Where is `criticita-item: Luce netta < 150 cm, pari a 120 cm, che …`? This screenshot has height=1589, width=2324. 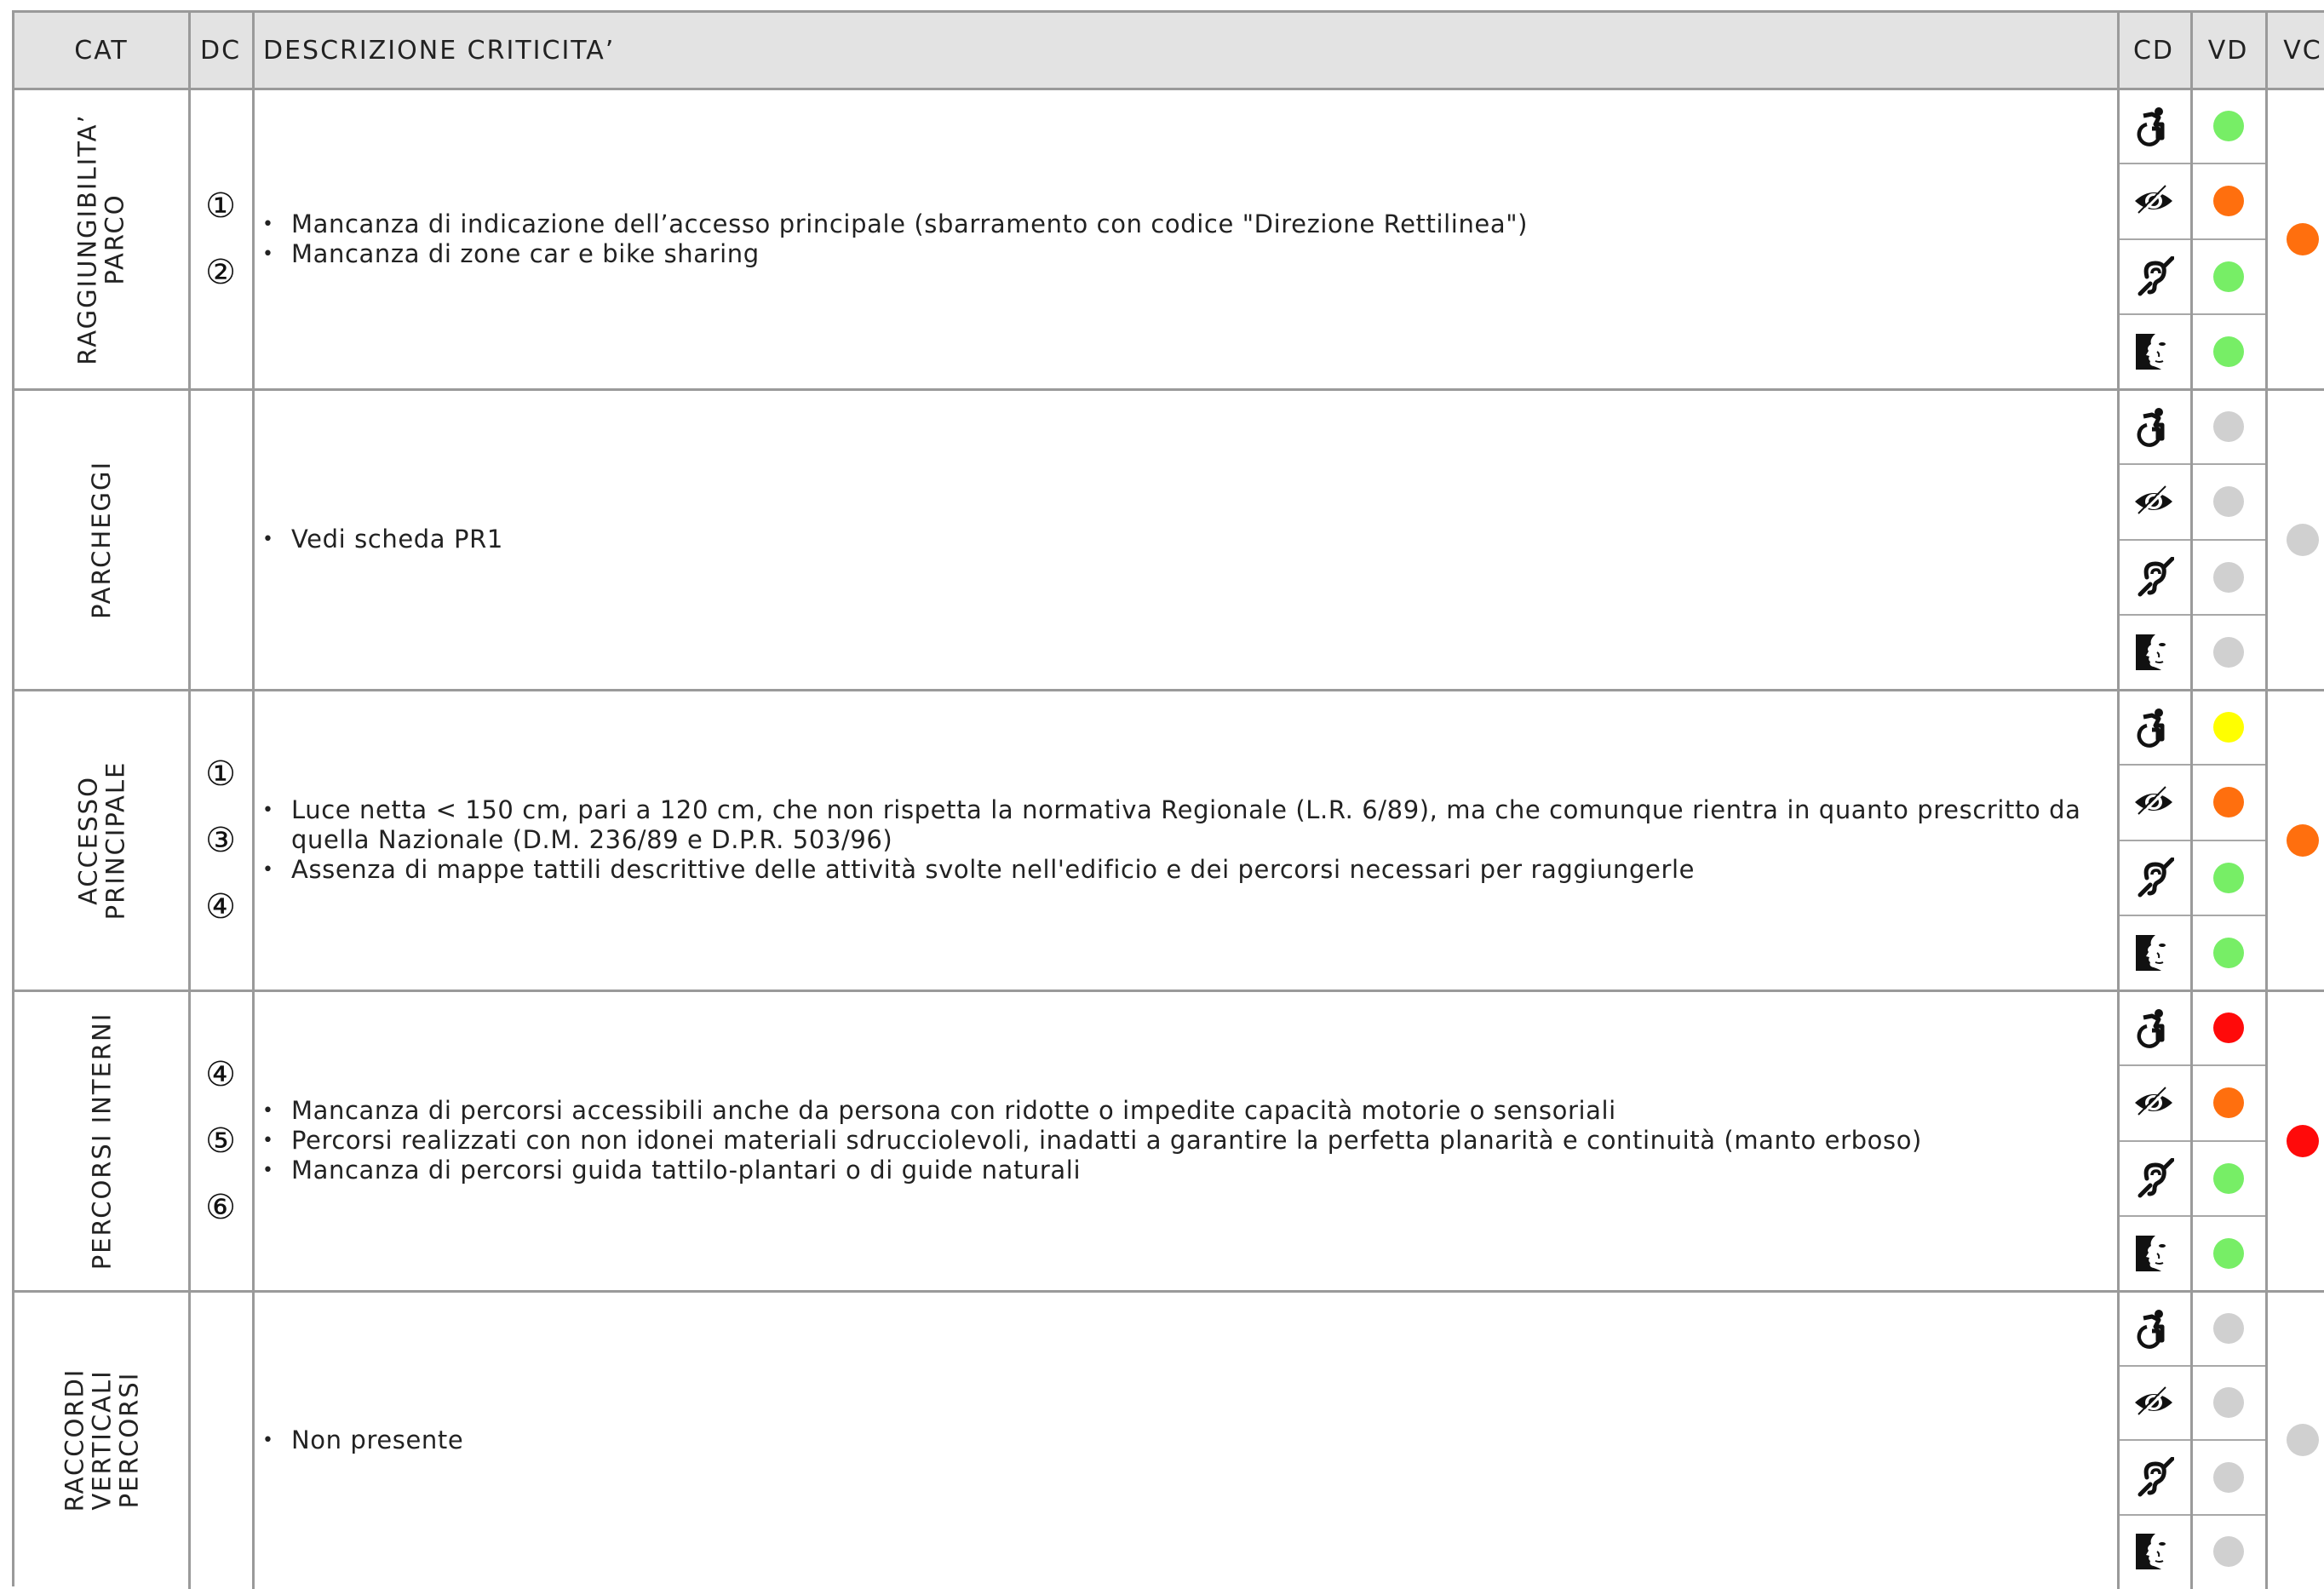 criticita-item: Luce netta < 150 cm, pari a 120 cm, che … is located at coordinates (1192, 825).